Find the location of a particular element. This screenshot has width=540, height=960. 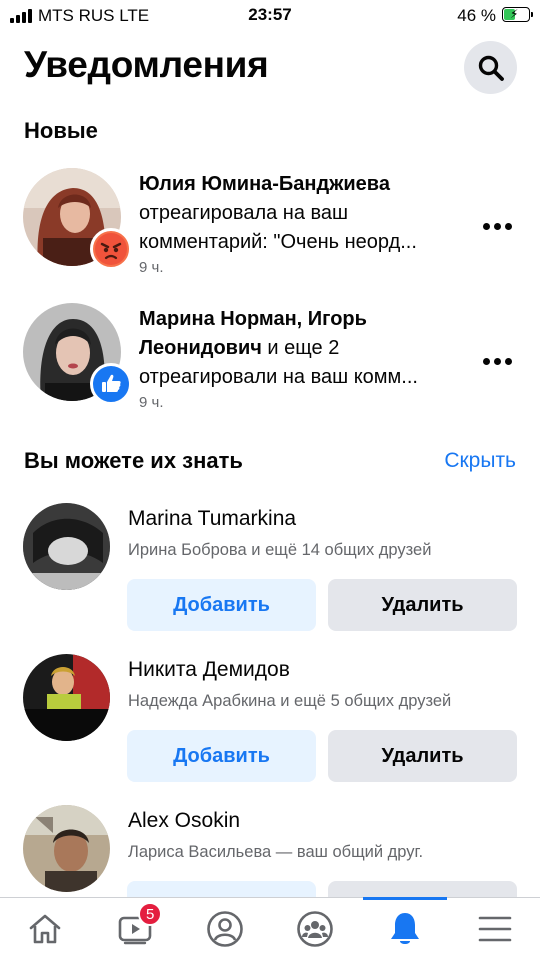

person-name: Marina Tumarkina is located at coordinates (212, 519).